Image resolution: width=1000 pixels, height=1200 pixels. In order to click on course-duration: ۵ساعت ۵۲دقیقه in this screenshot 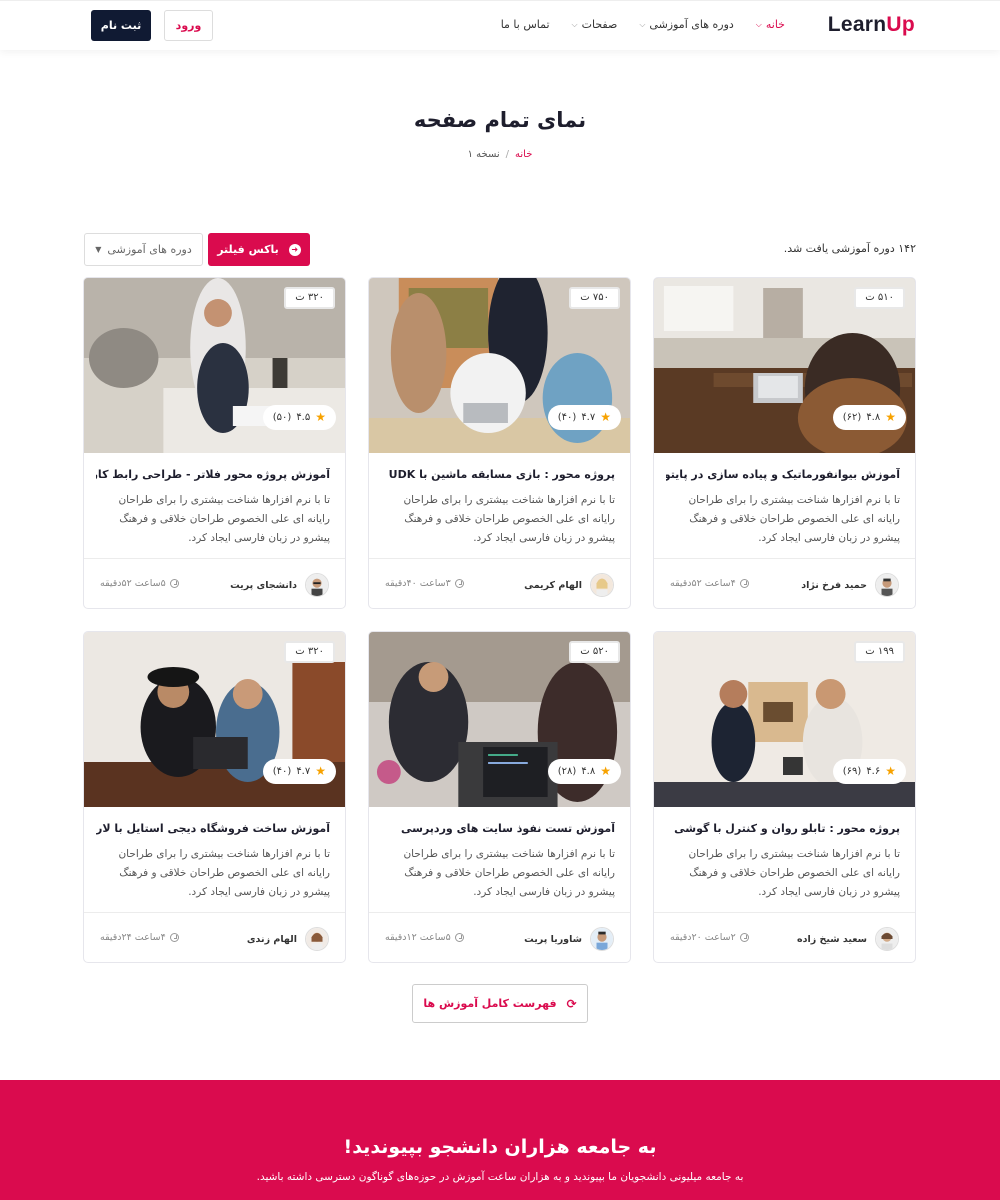, I will do `click(139, 583)`.